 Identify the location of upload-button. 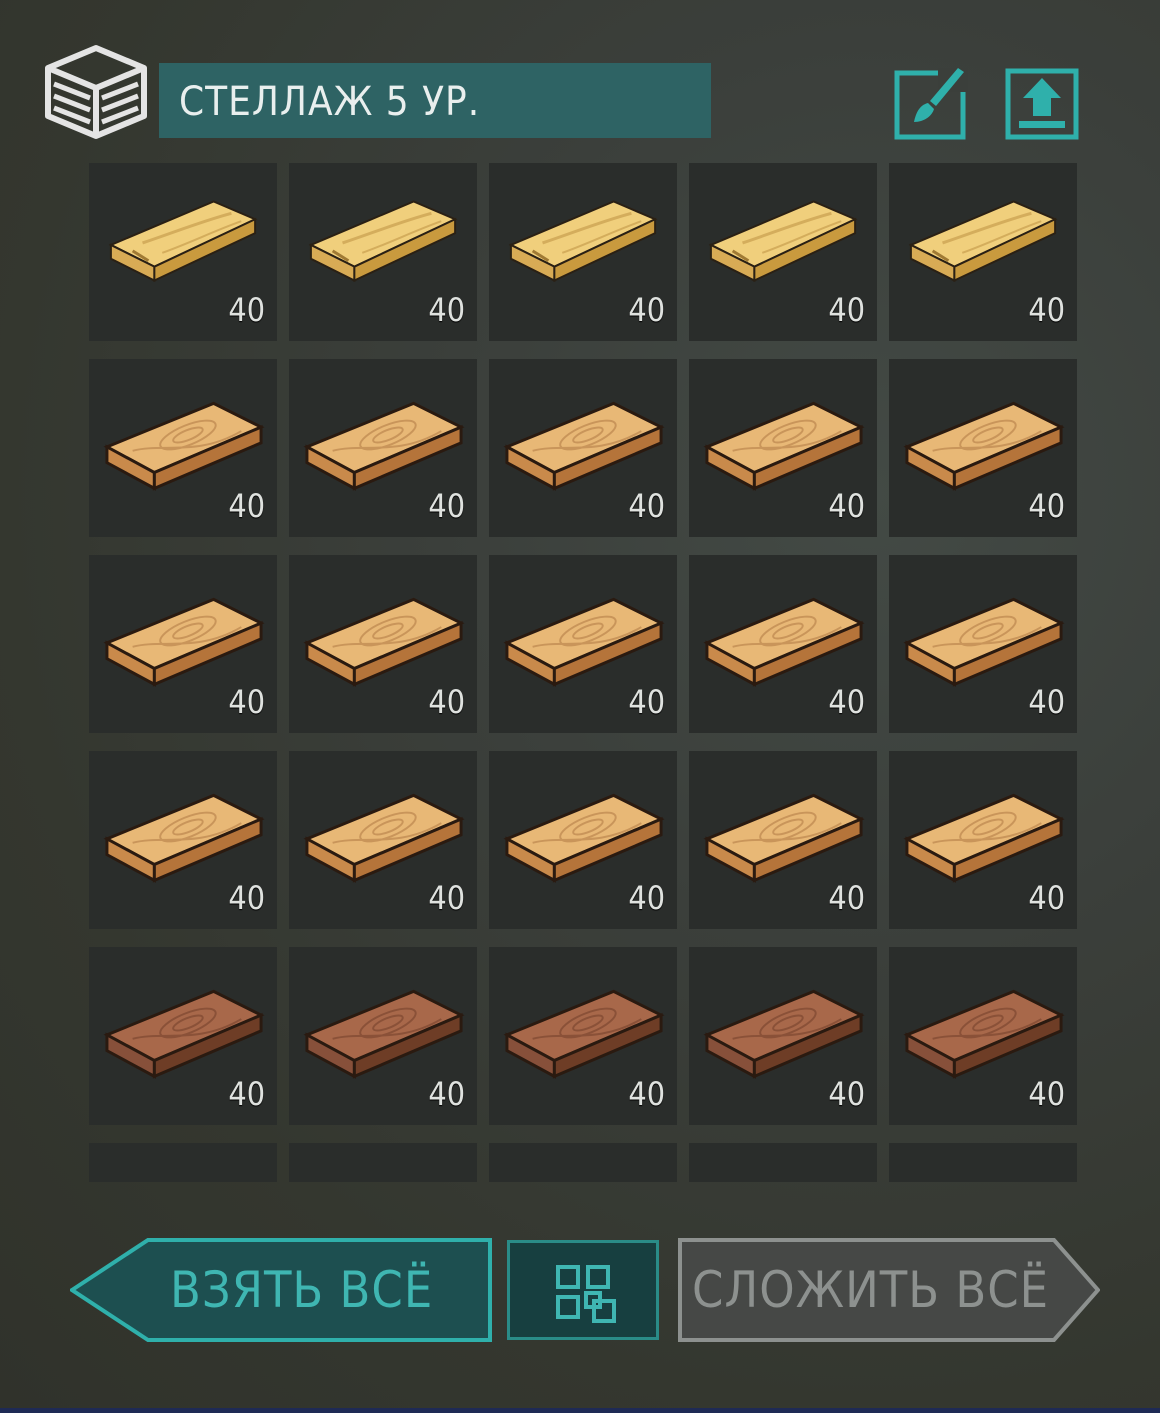
(1042, 104).